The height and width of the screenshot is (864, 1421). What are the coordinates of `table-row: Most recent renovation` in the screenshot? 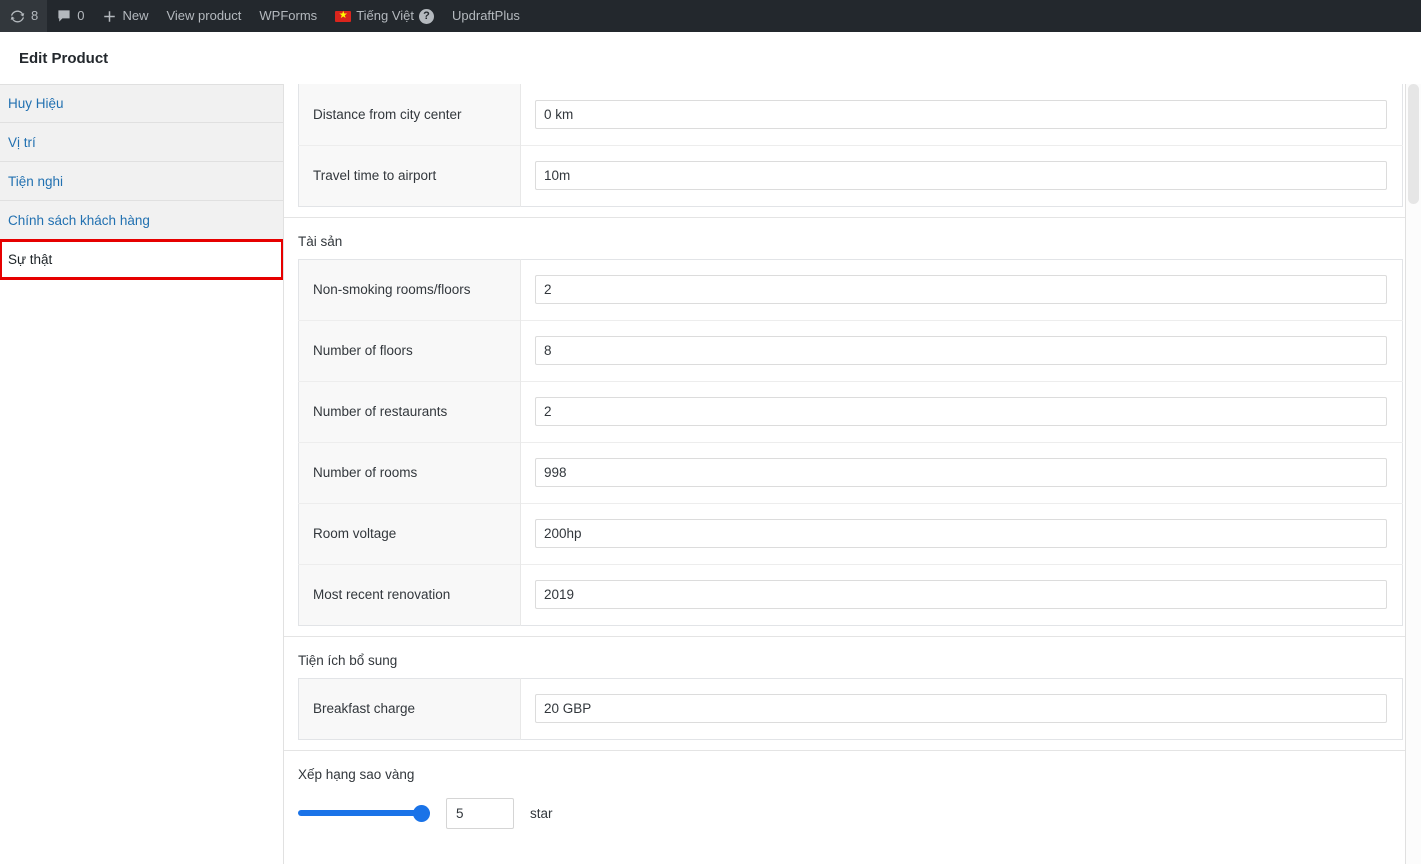 It's located at (850, 594).